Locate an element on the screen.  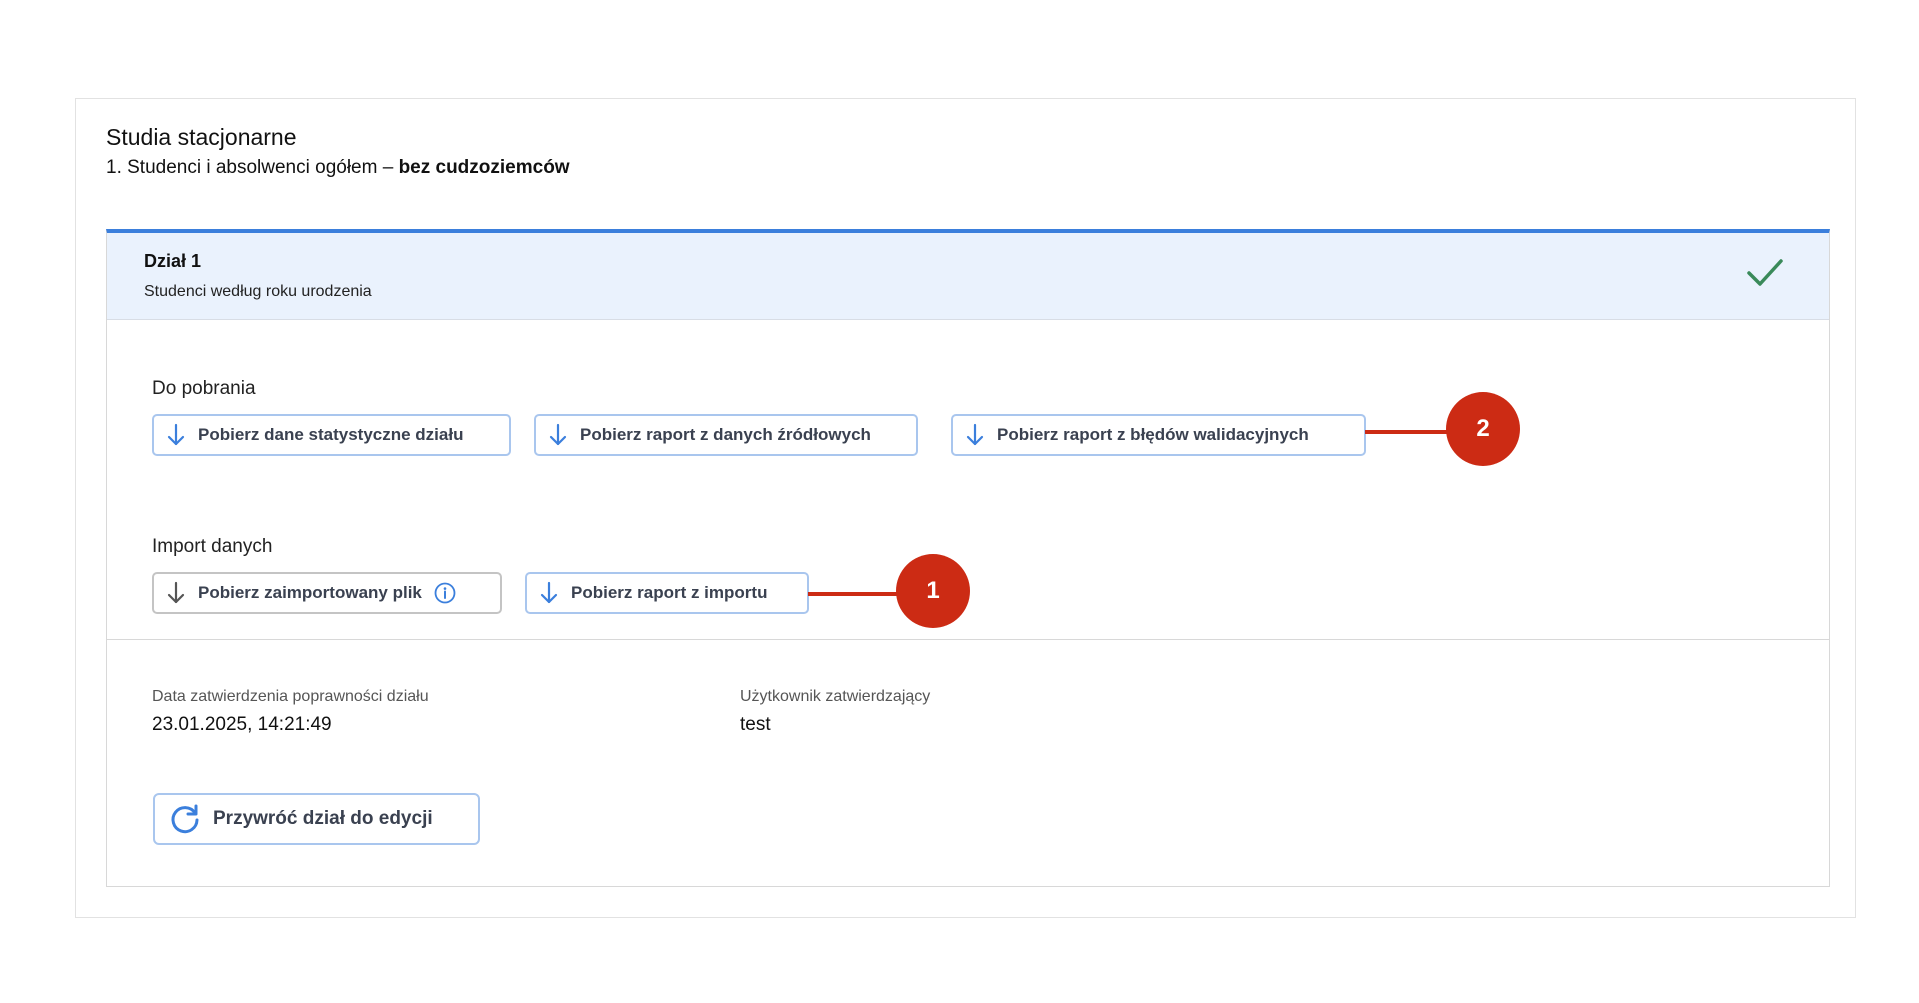
restore-section-button: Przywróć dział do edycji is located at coordinates (316, 819).